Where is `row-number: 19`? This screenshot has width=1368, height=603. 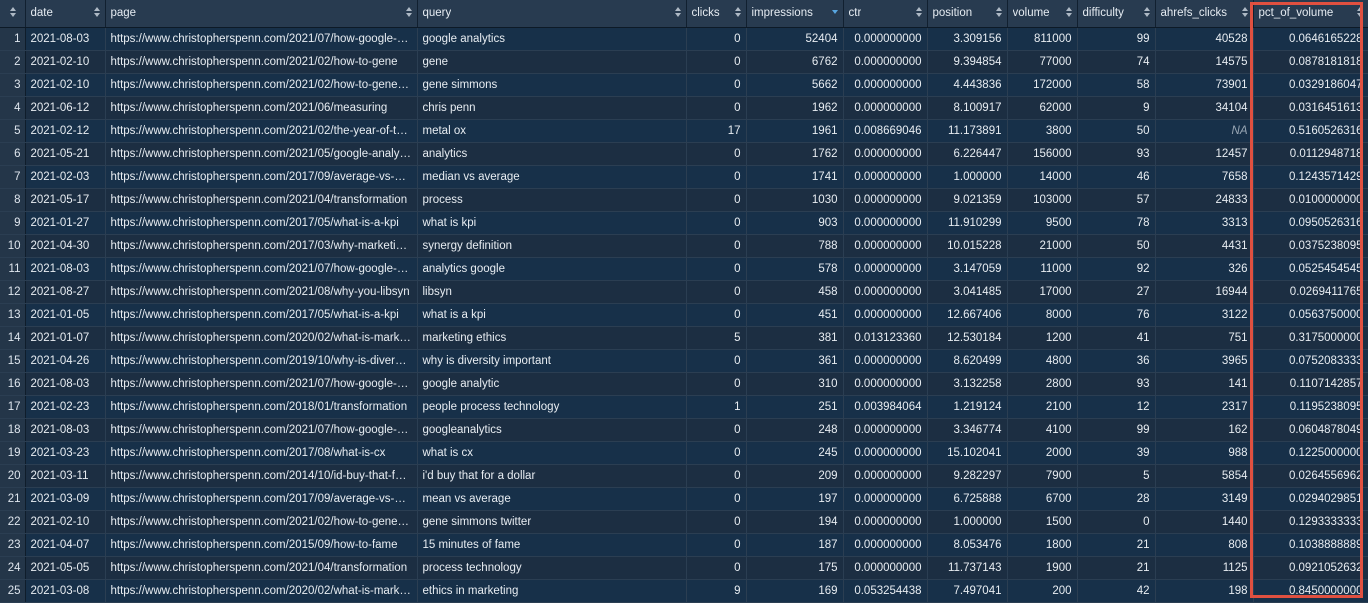
row-number: 19 is located at coordinates (13, 453).